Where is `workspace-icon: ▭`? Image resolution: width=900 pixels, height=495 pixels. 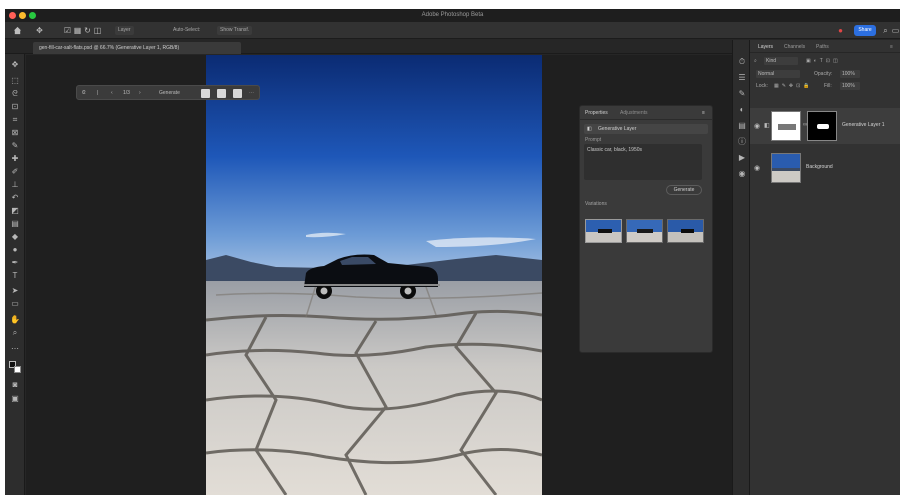
workspace-icon: ▭ is located at coordinates (895, 30).